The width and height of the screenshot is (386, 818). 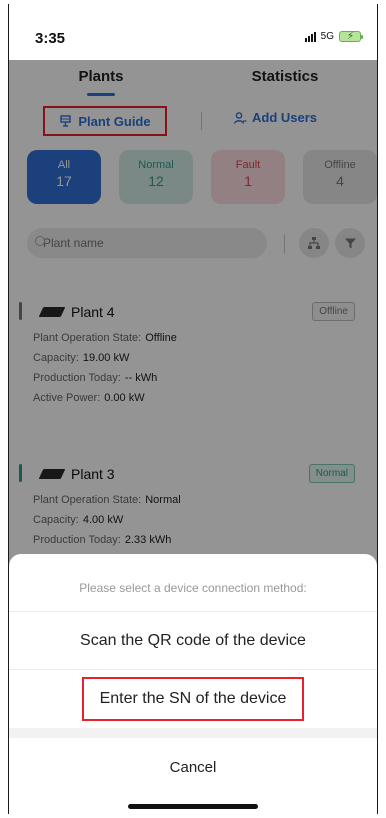 I want to click on status-indicators: 5G ⚡, so click(x=333, y=36).